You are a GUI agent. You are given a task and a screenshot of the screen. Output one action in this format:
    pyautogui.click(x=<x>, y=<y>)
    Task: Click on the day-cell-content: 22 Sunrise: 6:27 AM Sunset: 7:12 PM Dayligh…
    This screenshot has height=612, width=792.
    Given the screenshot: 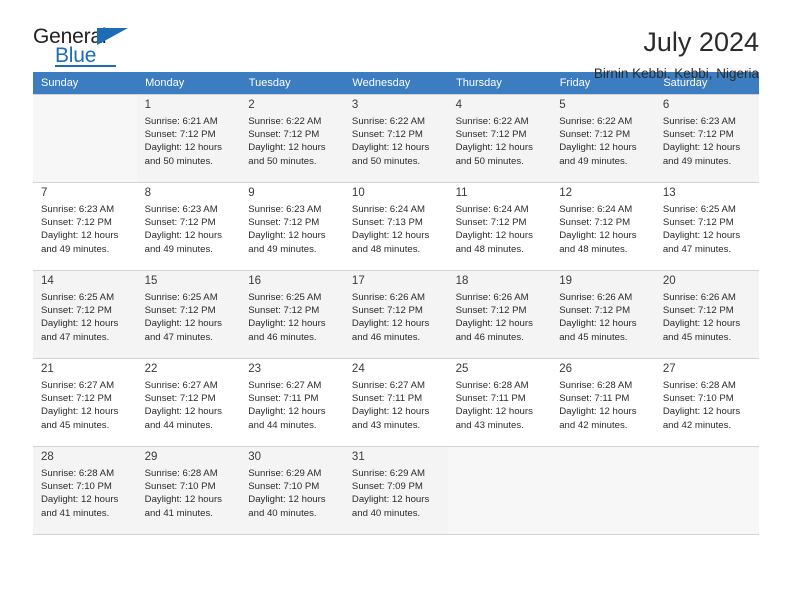 What is the action you would take?
    pyautogui.click(x=188, y=402)
    